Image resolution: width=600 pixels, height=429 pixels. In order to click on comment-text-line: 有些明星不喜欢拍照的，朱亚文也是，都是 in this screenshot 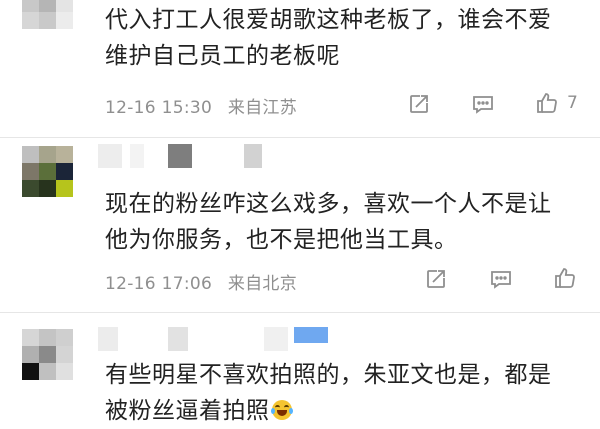, I will do `click(328, 375)`.